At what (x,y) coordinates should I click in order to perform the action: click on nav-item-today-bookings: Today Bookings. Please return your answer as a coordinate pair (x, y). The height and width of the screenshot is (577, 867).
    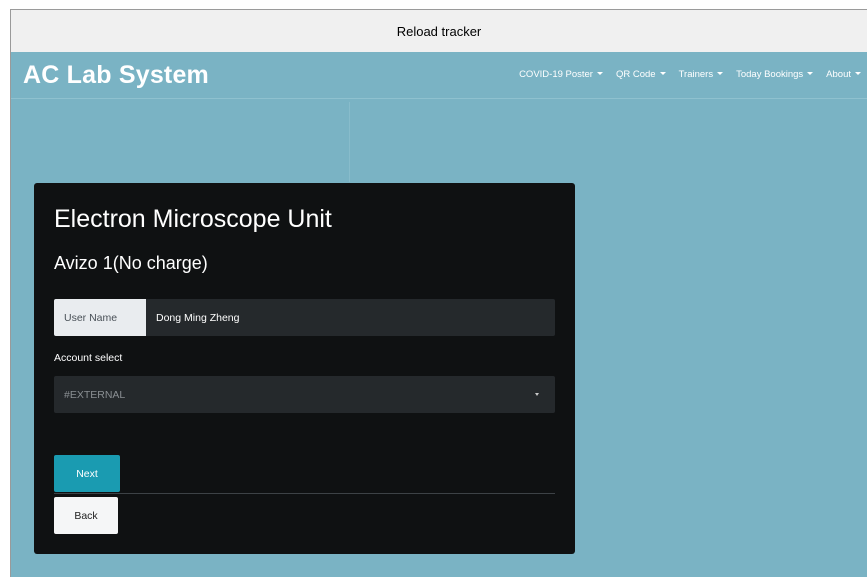
    Looking at the image, I should click on (775, 74).